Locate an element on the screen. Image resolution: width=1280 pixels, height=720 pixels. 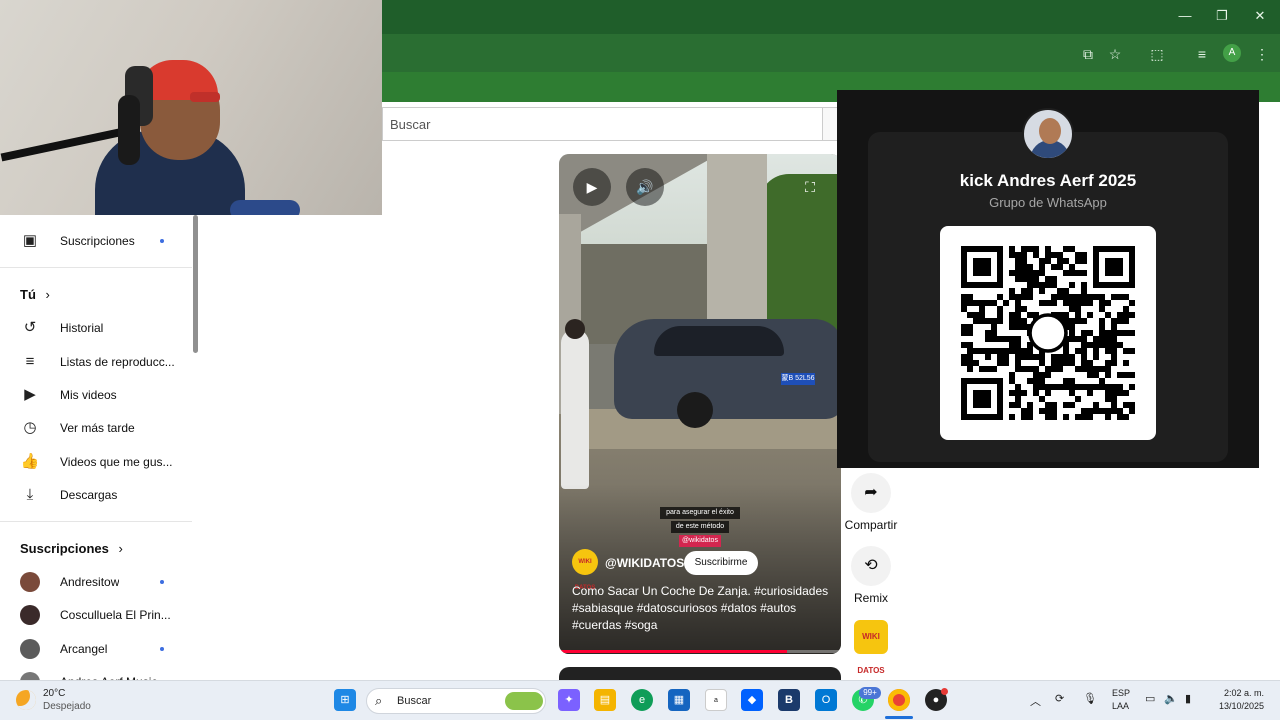
minimize-button: — is located at coordinates (1185, 16).